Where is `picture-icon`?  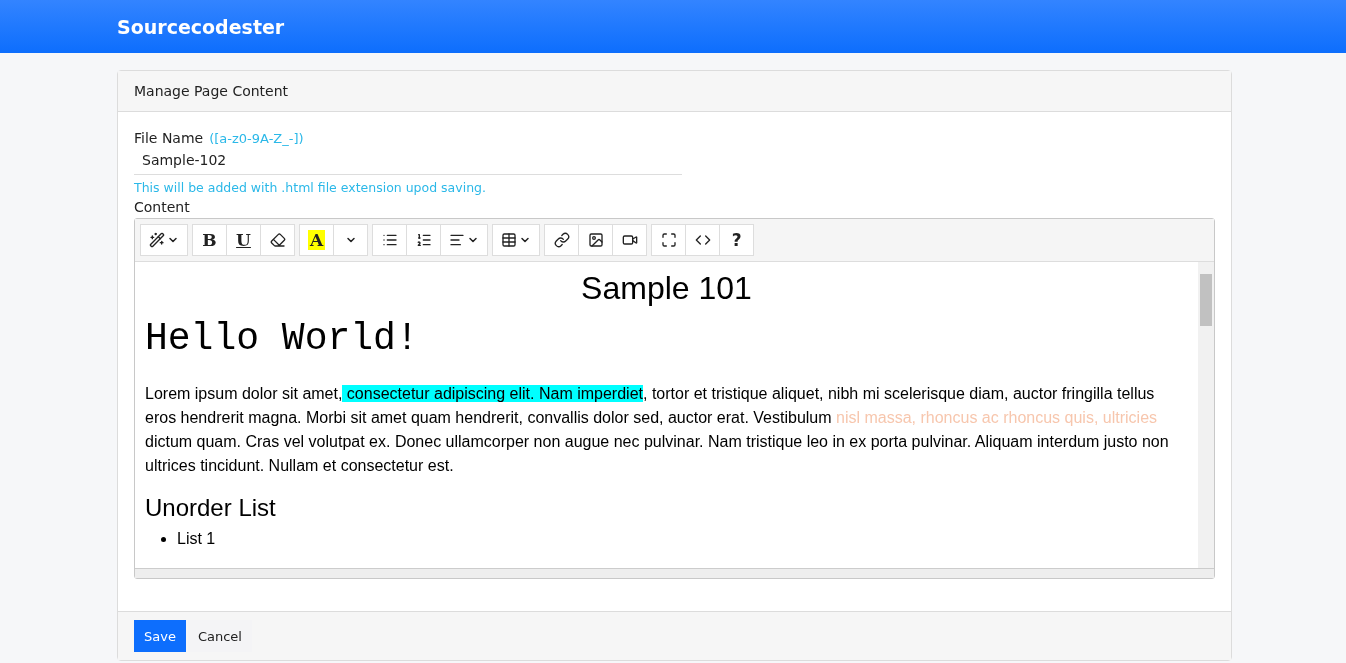 picture-icon is located at coordinates (595, 240).